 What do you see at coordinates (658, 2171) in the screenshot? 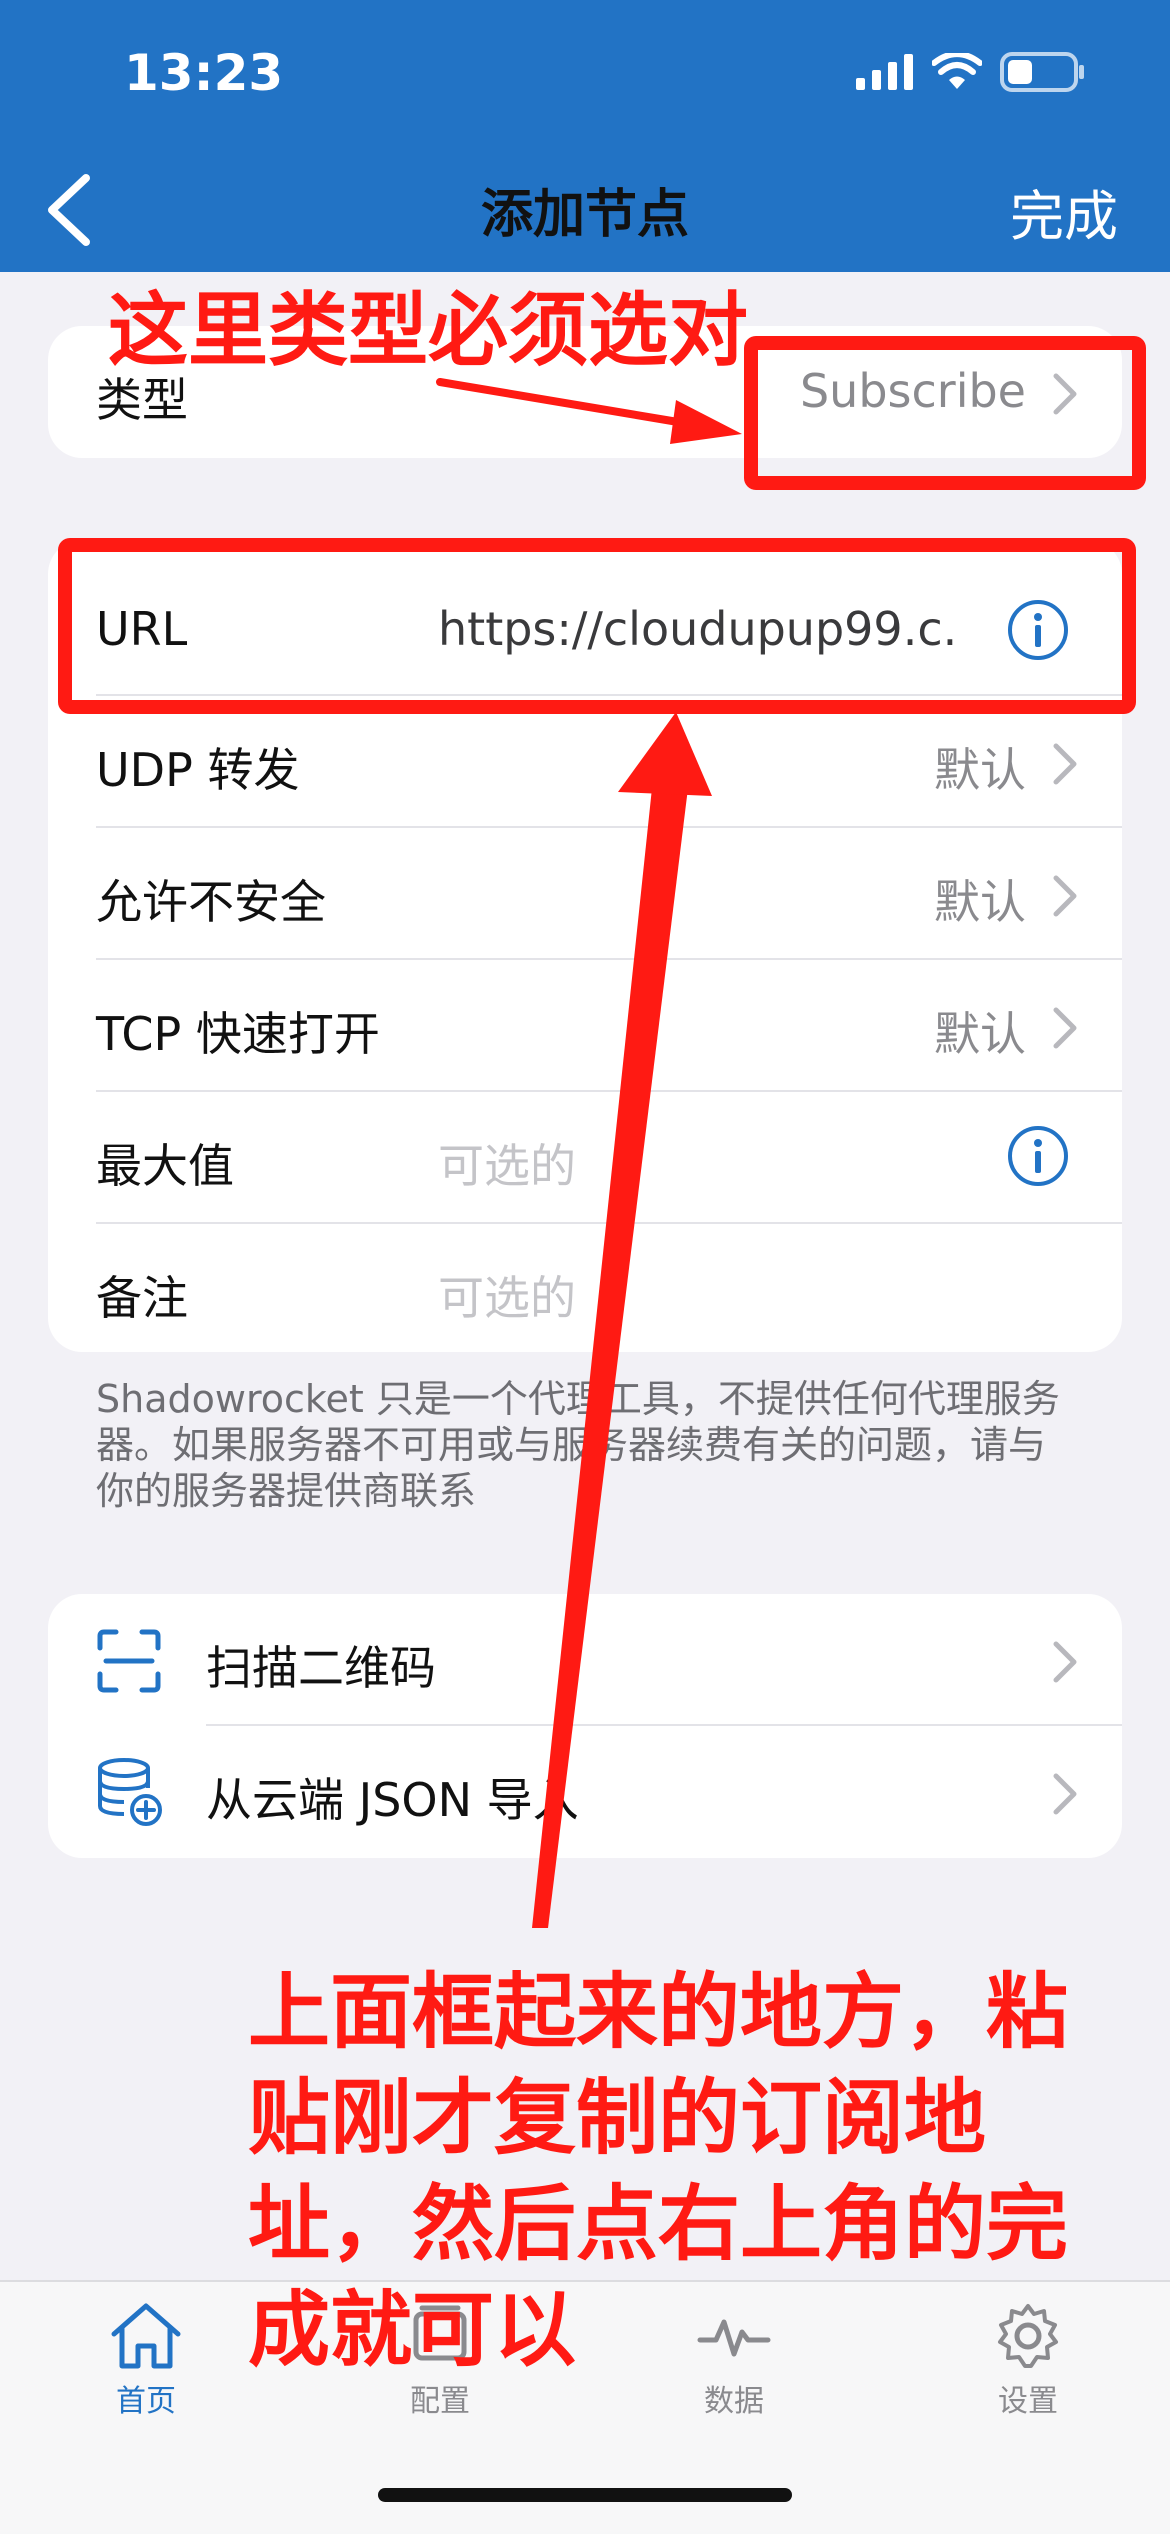
I see `instruction-annotation: 上面框起来的地方，粘贴刚才复制的订阅地址，然后点右上角的完成就可以` at bounding box center [658, 2171].